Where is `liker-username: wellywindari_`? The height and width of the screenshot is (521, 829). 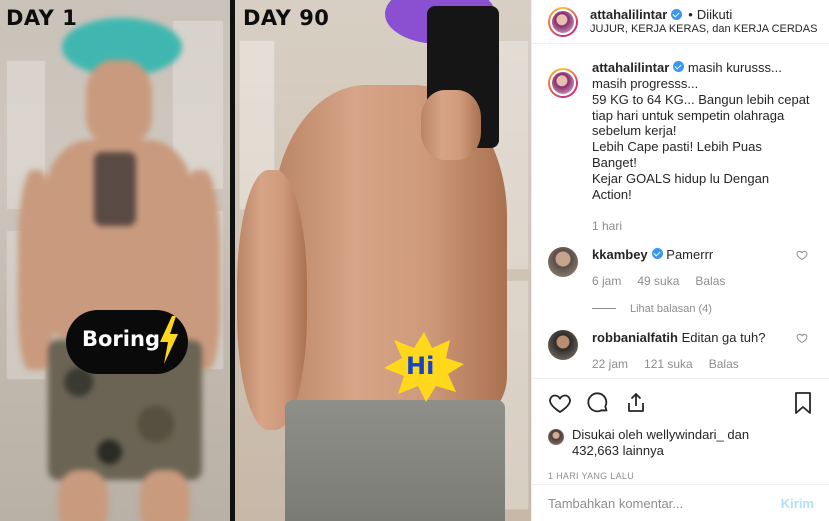
liker-username: wellywindari_ is located at coordinates (684, 434).